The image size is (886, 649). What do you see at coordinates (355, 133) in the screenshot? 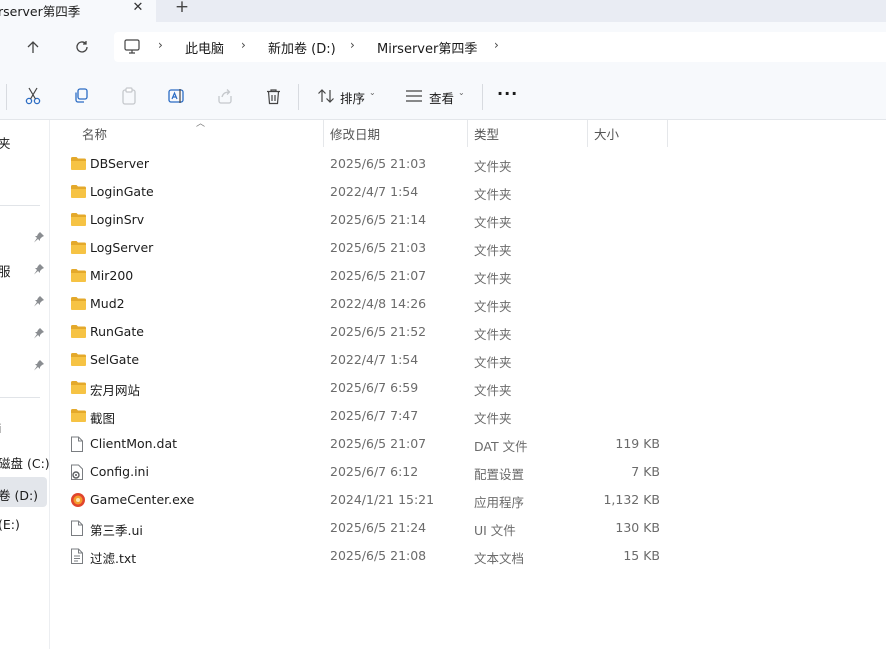
I see `column-header-date: 修改日期` at bounding box center [355, 133].